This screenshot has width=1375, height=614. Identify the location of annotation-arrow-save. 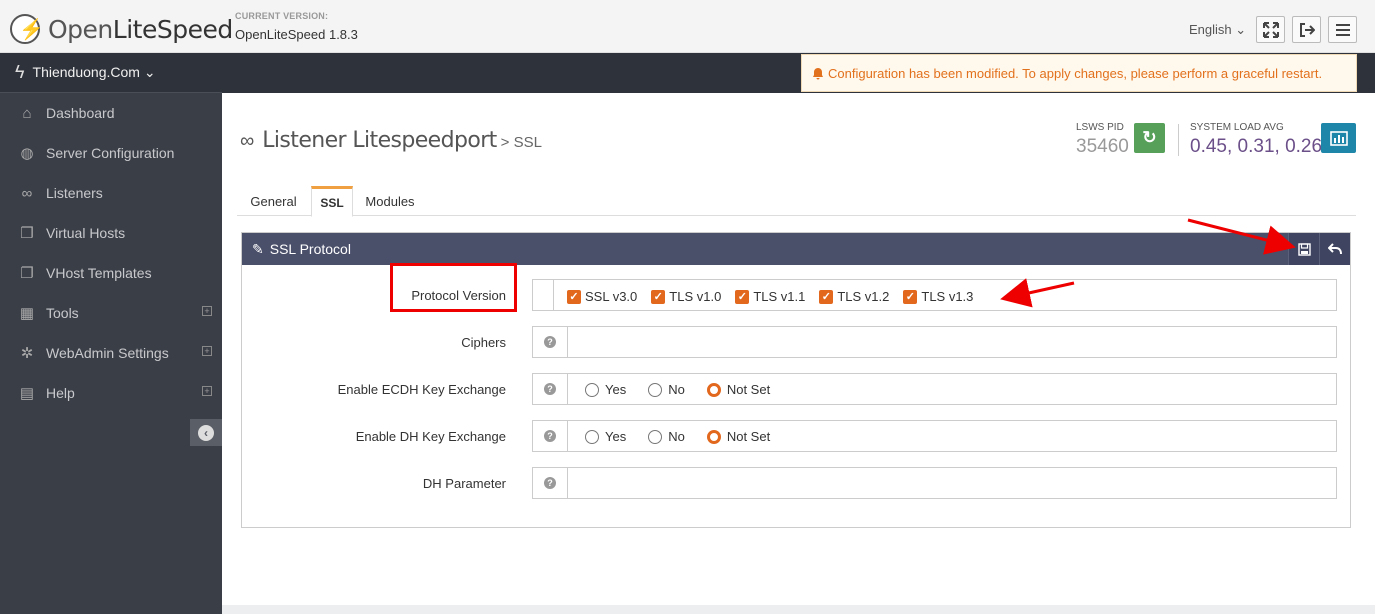
(1241, 236).